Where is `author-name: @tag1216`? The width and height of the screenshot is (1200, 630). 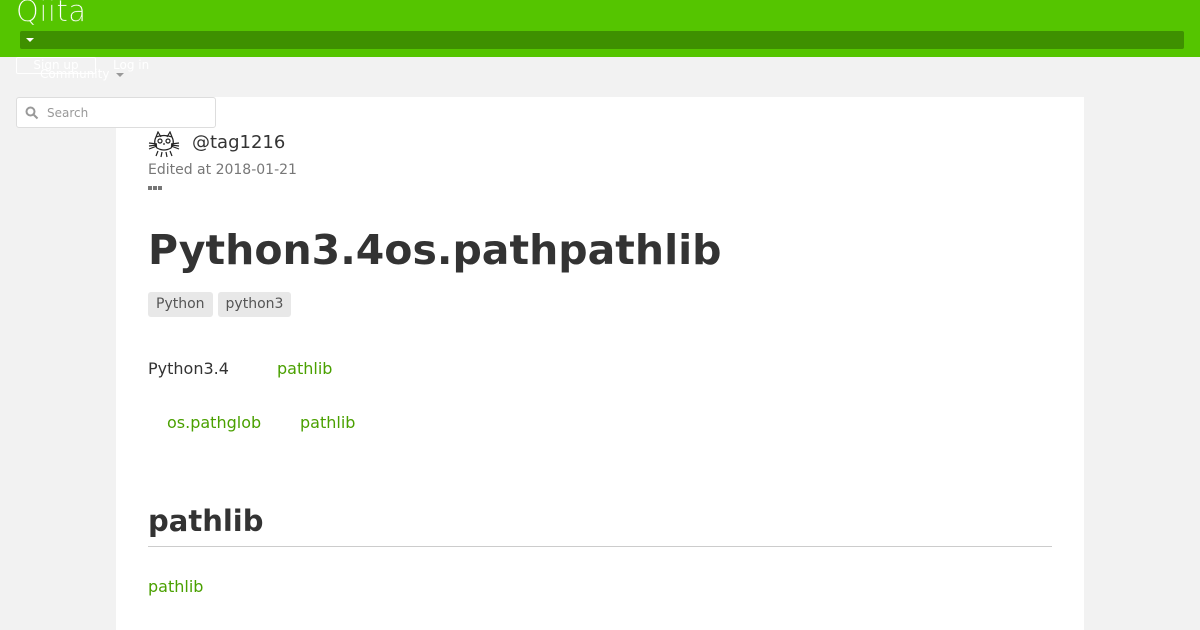 author-name: @tag1216 is located at coordinates (238, 142).